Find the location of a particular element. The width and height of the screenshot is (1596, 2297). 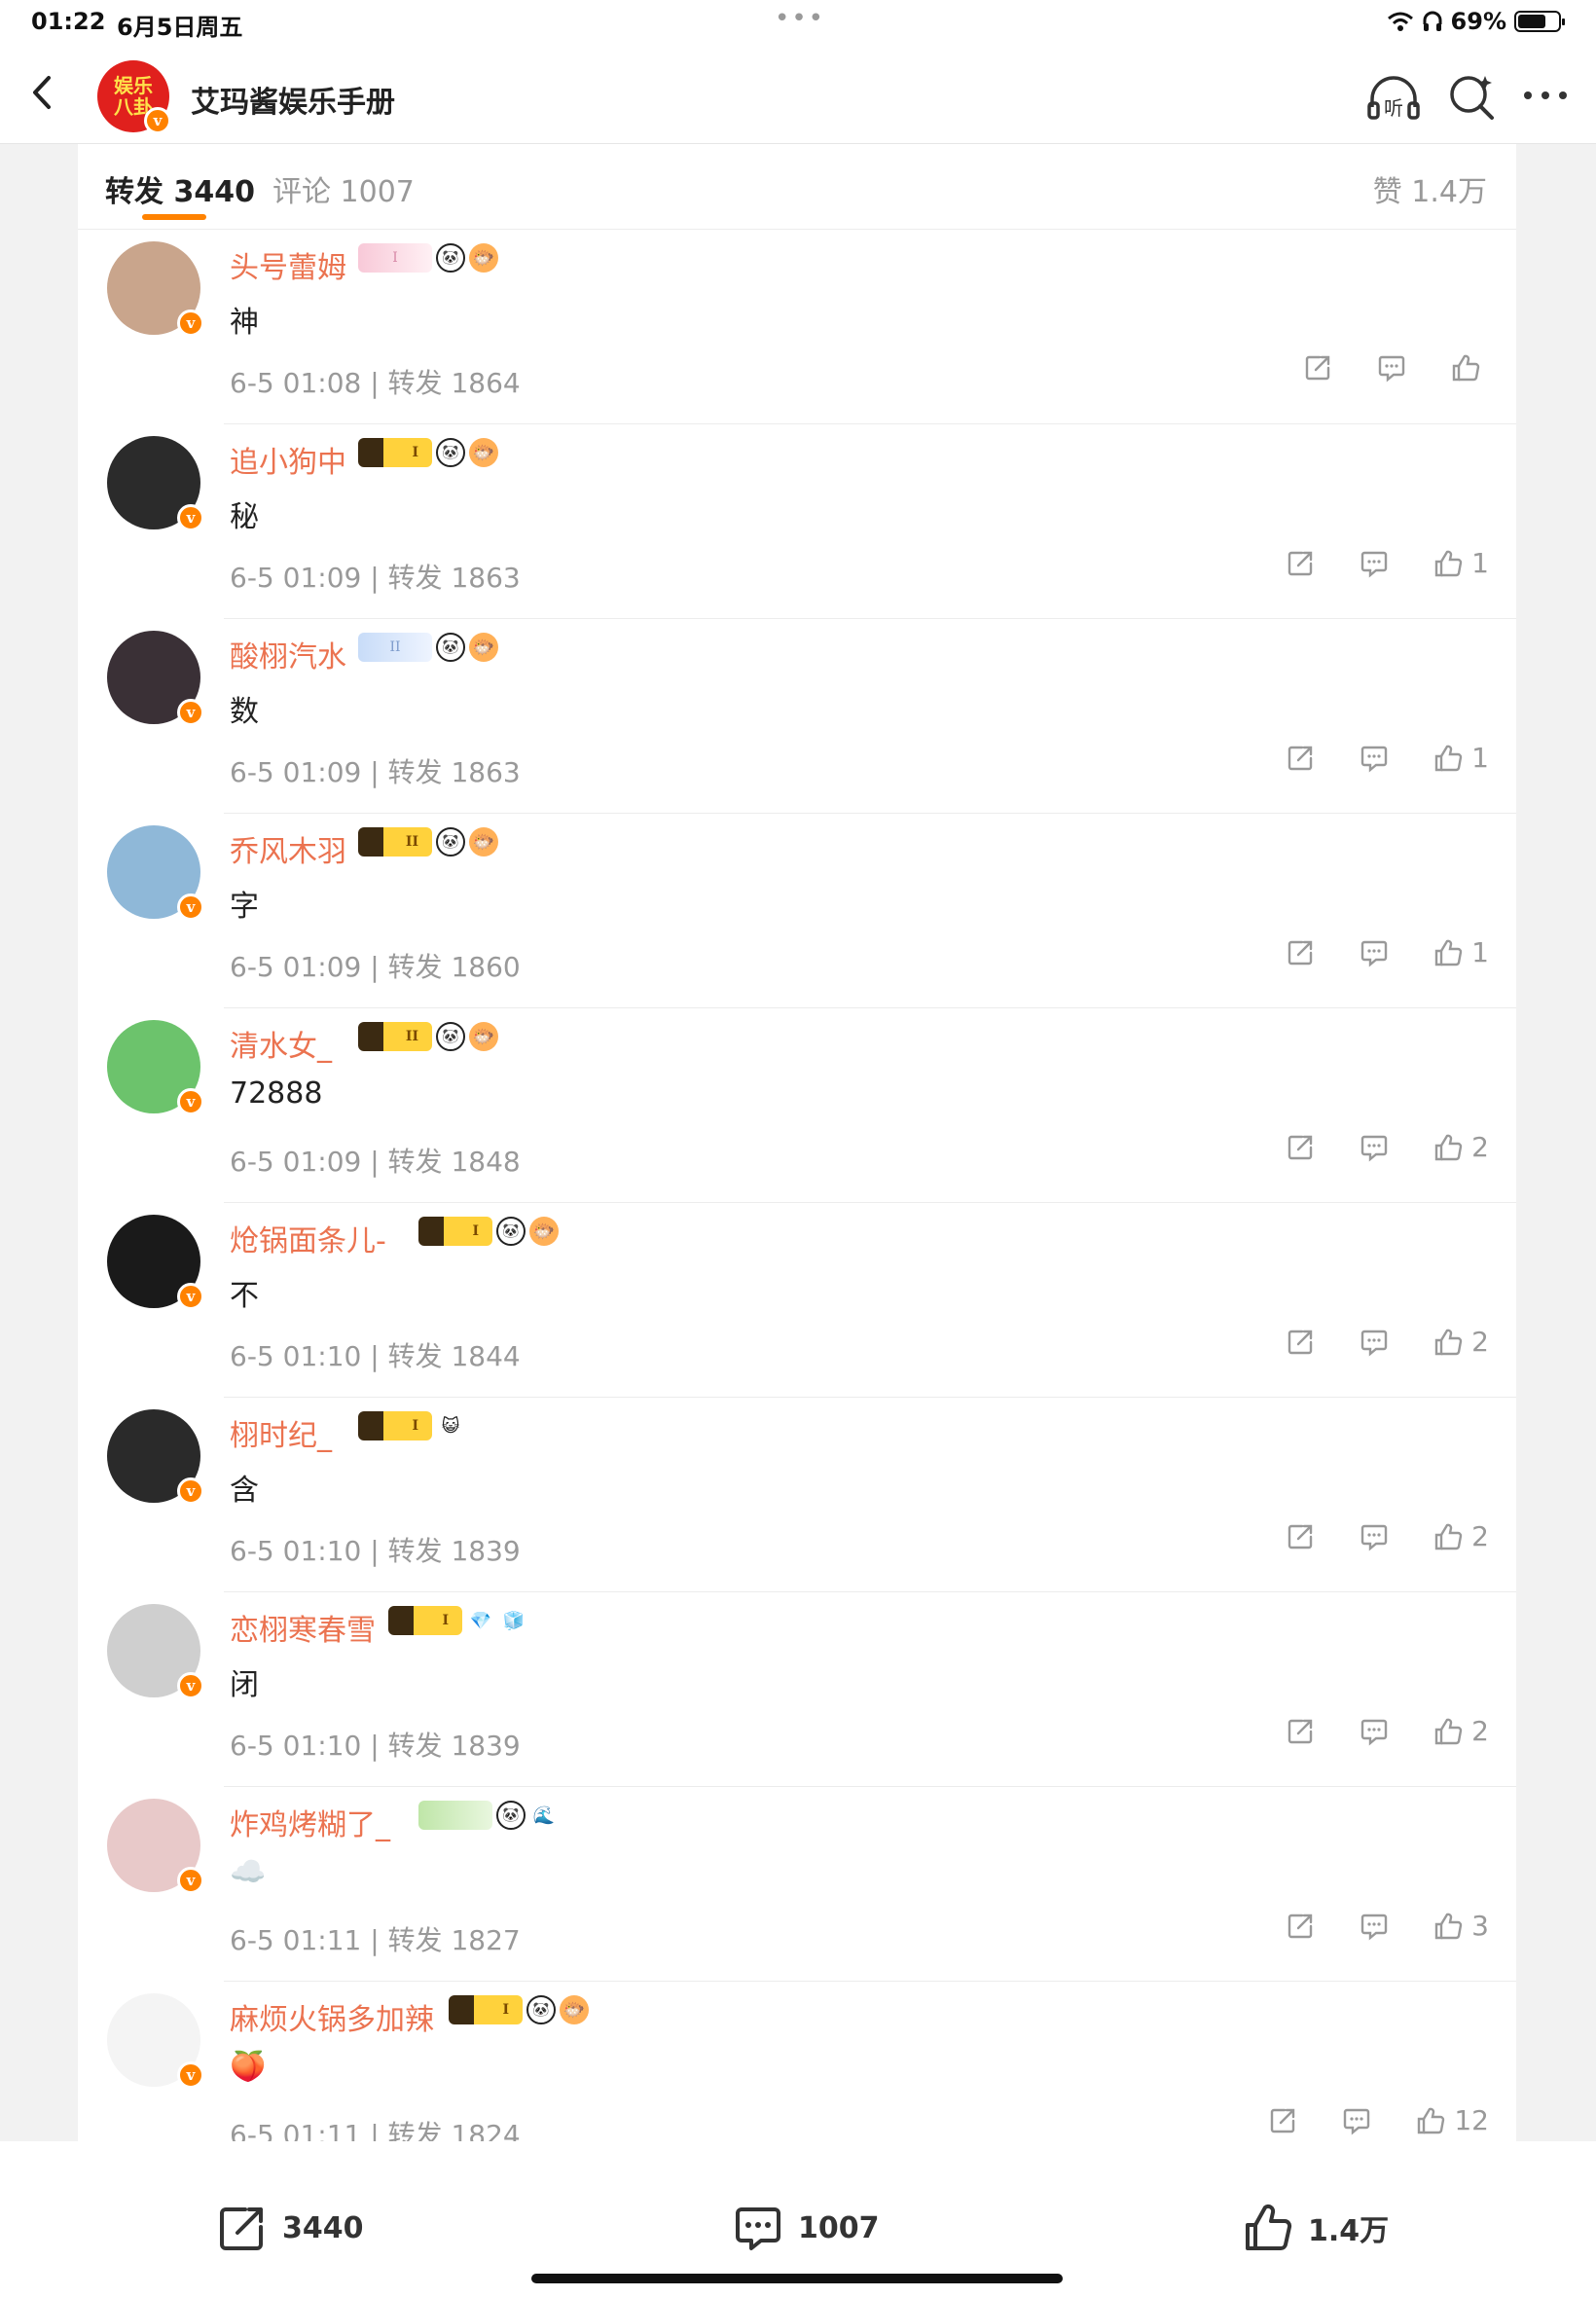

tab-comments: 评论 1007 is located at coordinates (344, 188).